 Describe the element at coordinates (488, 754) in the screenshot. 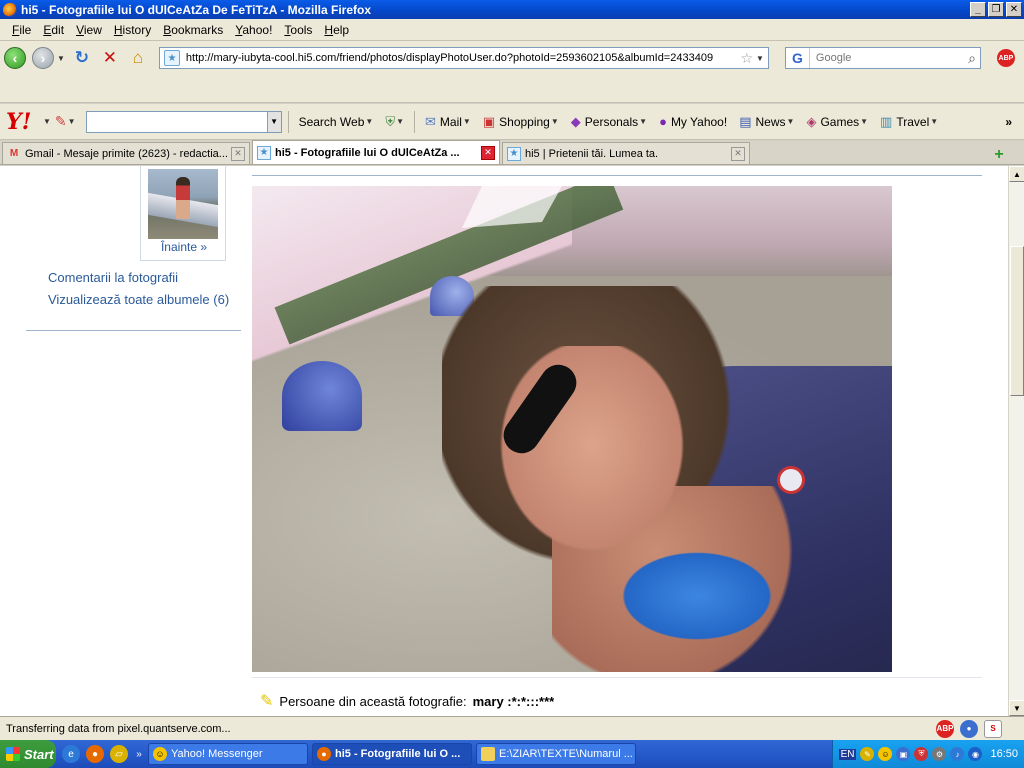

I see `folder-icon` at that location.